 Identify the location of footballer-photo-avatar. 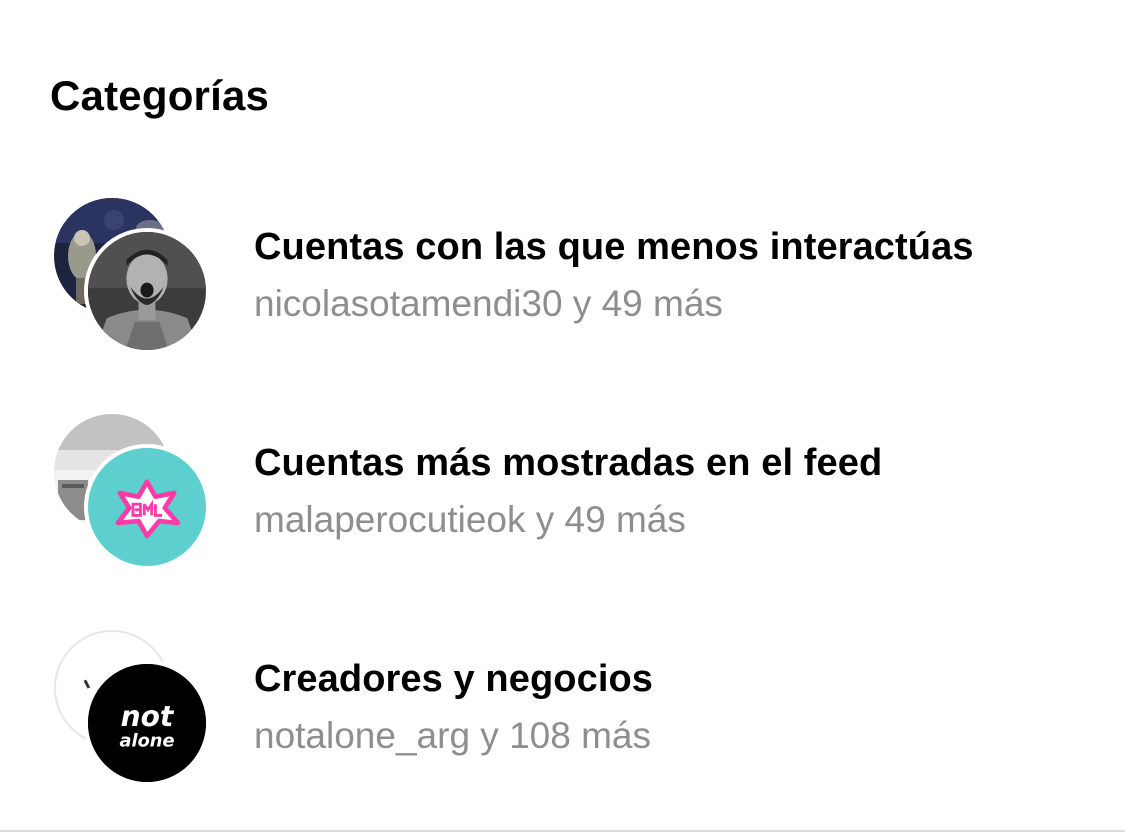
(147, 291).